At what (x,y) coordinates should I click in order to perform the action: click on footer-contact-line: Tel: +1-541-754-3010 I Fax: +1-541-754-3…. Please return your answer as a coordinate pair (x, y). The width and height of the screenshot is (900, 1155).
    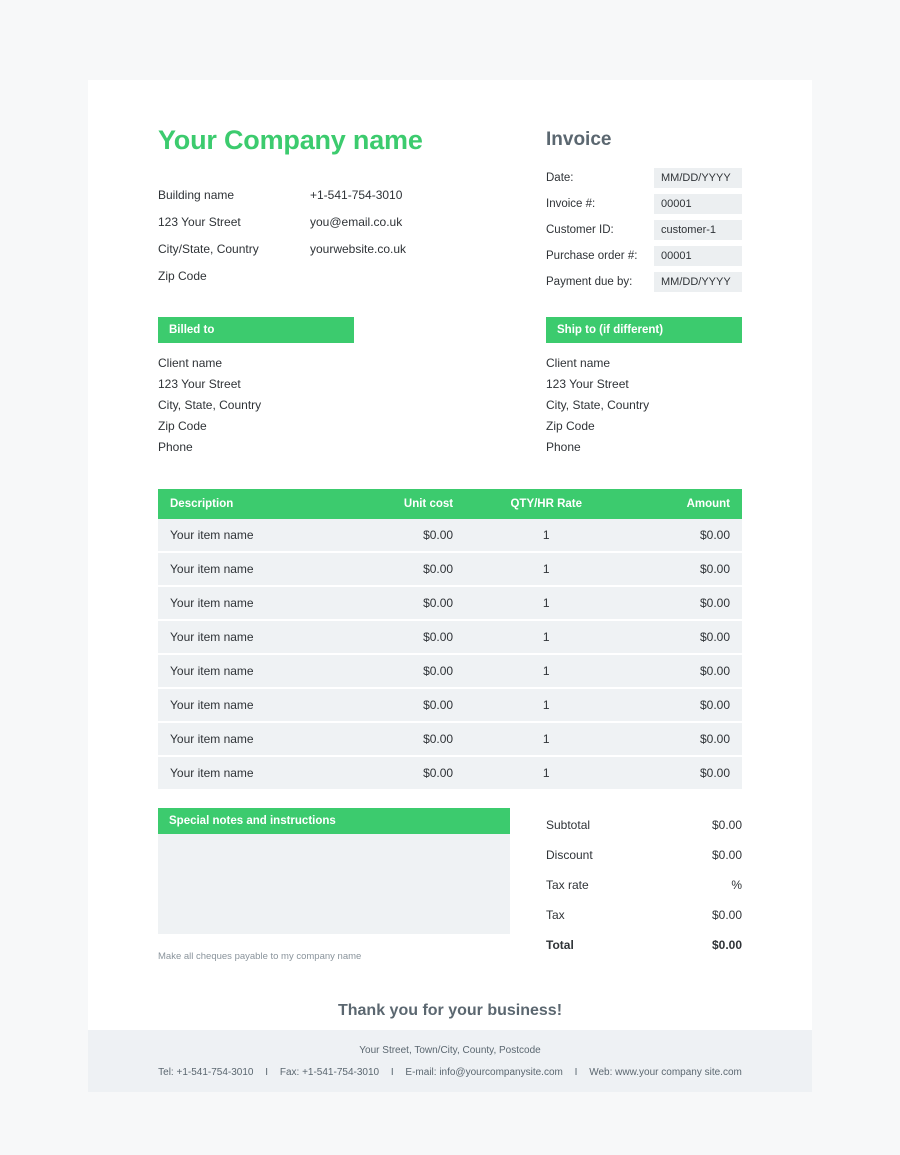
    Looking at the image, I should click on (450, 1067).